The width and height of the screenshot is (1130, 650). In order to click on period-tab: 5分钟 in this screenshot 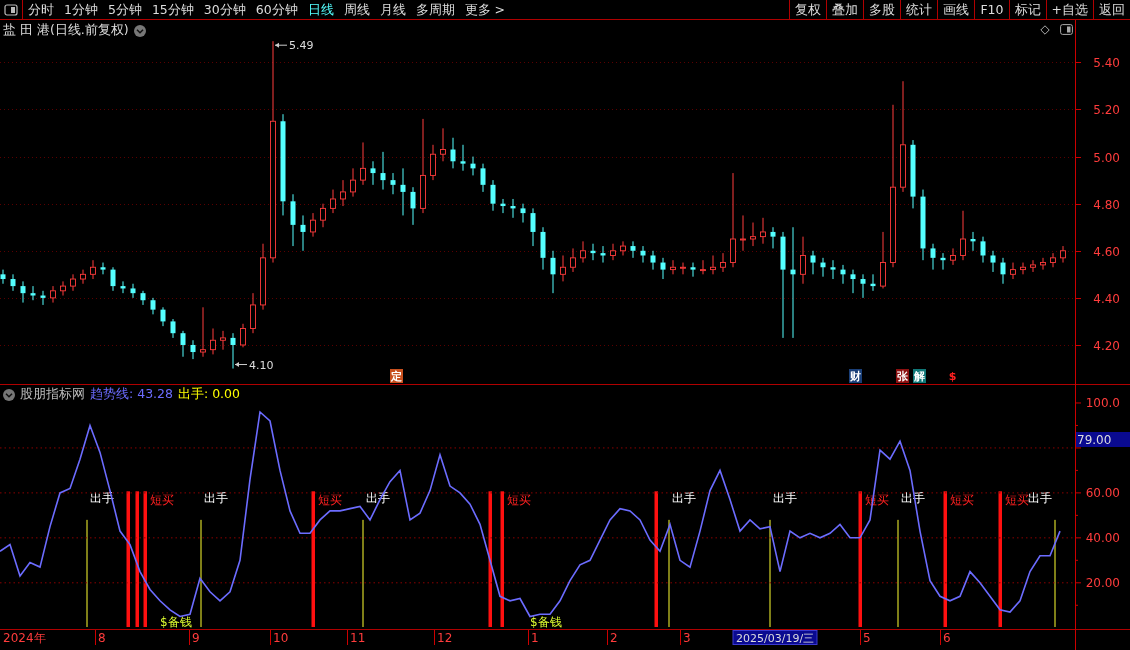, I will do `click(124, 9)`.